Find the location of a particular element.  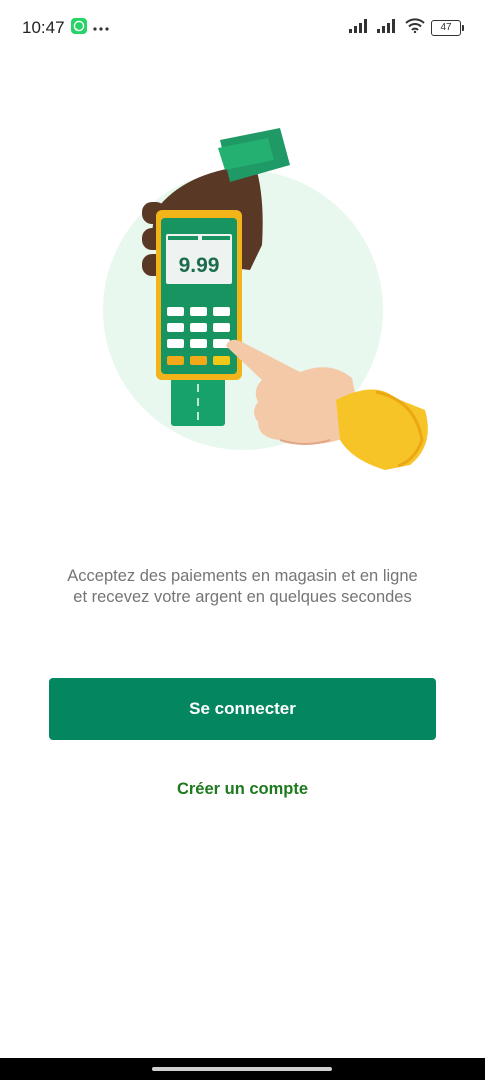

whatsapp-icon is located at coordinates (78, 28).